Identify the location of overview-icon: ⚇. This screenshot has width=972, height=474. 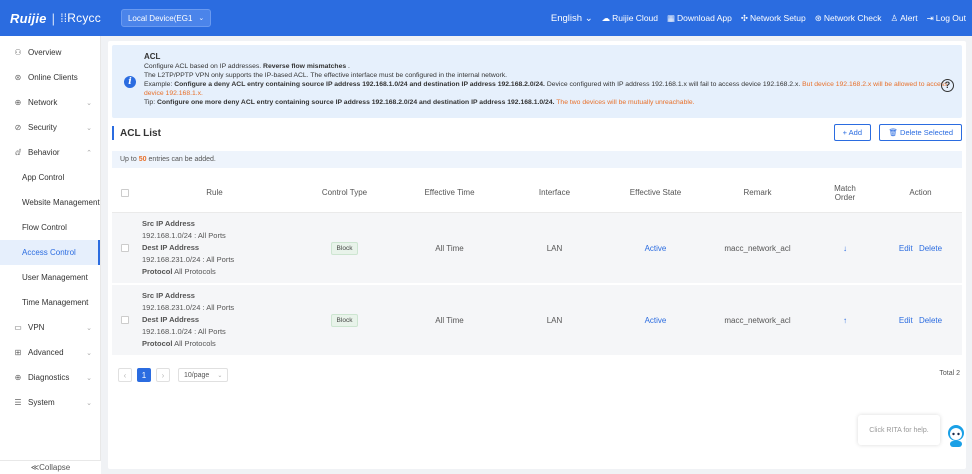
(18, 52).